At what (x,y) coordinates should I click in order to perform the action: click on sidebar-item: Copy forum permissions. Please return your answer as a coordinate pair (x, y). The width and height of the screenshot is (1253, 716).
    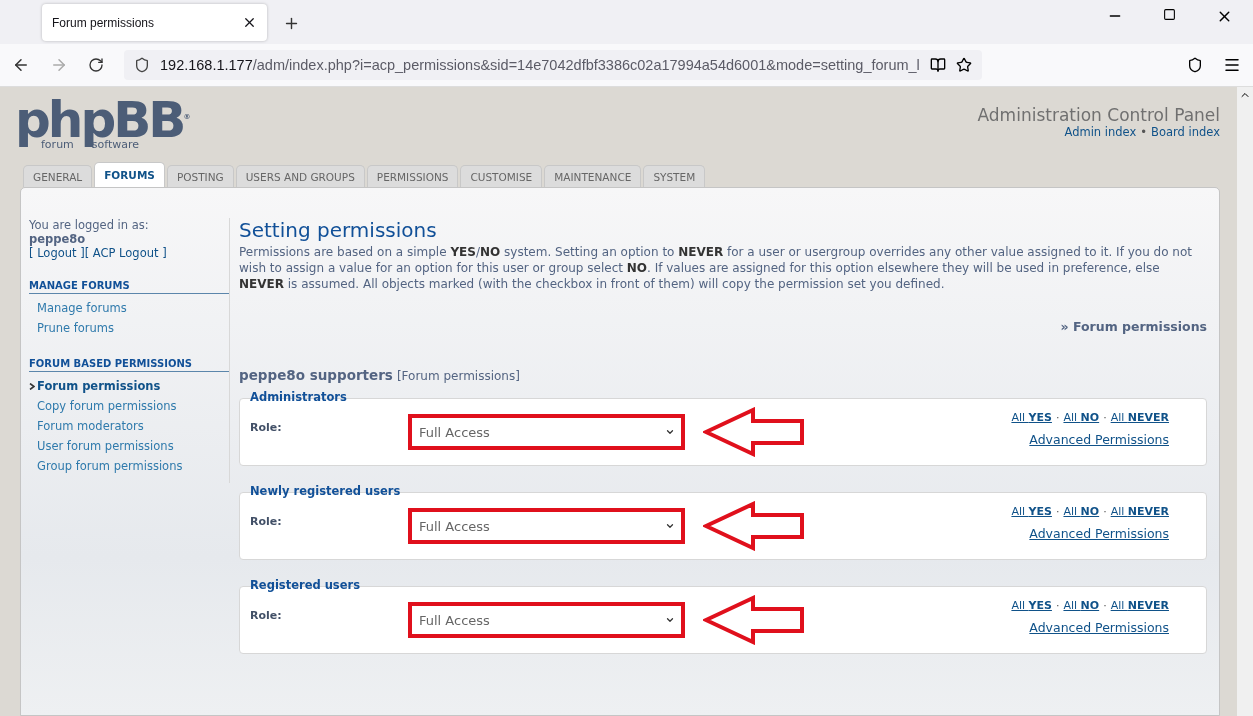
    Looking at the image, I should click on (129, 406).